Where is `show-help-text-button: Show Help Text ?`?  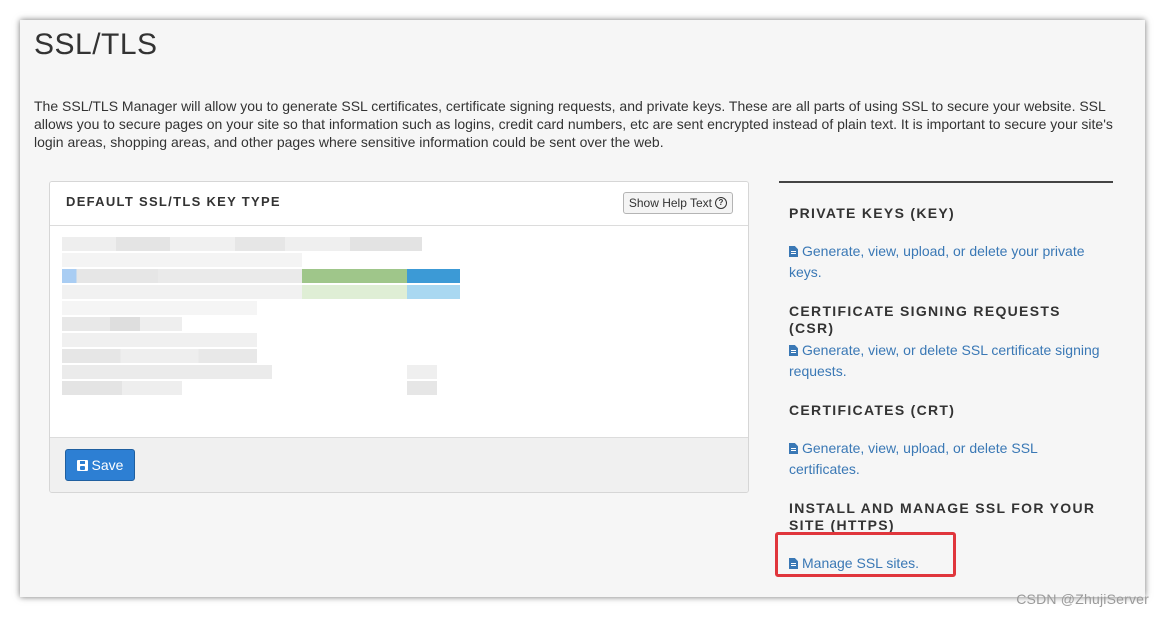
show-help-text-button: Show Help Text ? is located at coordinates (677, 203).